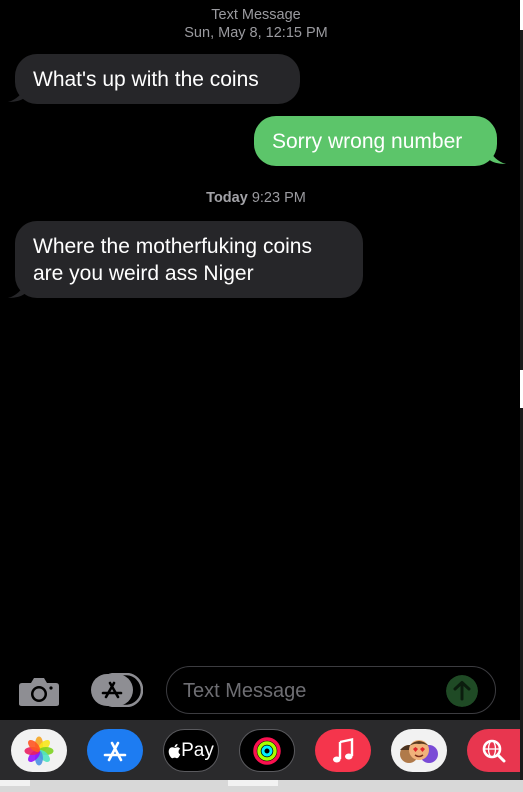  I want to click on photos-app-button, so click(39, 750).